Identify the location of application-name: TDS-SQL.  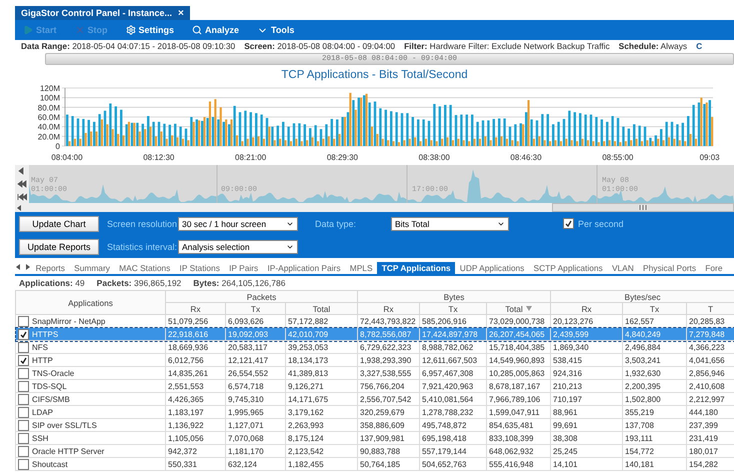
(49, 386).